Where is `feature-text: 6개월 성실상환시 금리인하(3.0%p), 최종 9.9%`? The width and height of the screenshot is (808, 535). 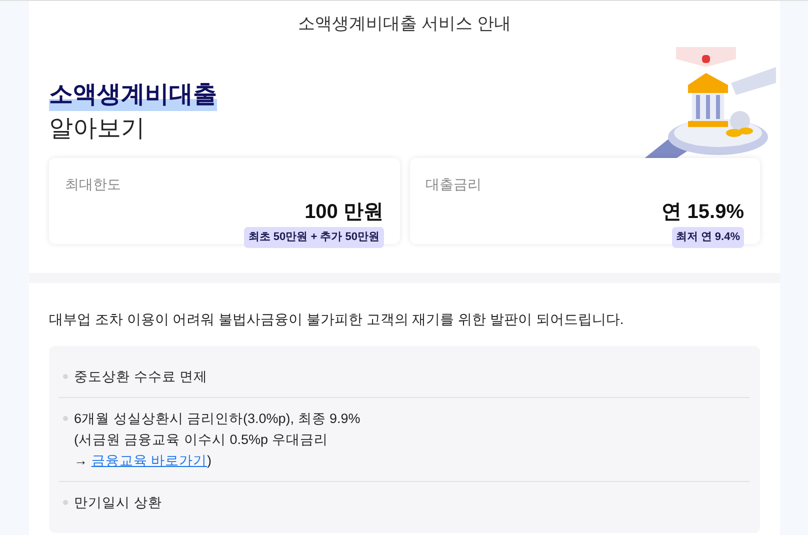
feature-text: 6개월 성실상환시 금리인하(3.0%p), 최종 9.9% is located at coordinates (217, 419).